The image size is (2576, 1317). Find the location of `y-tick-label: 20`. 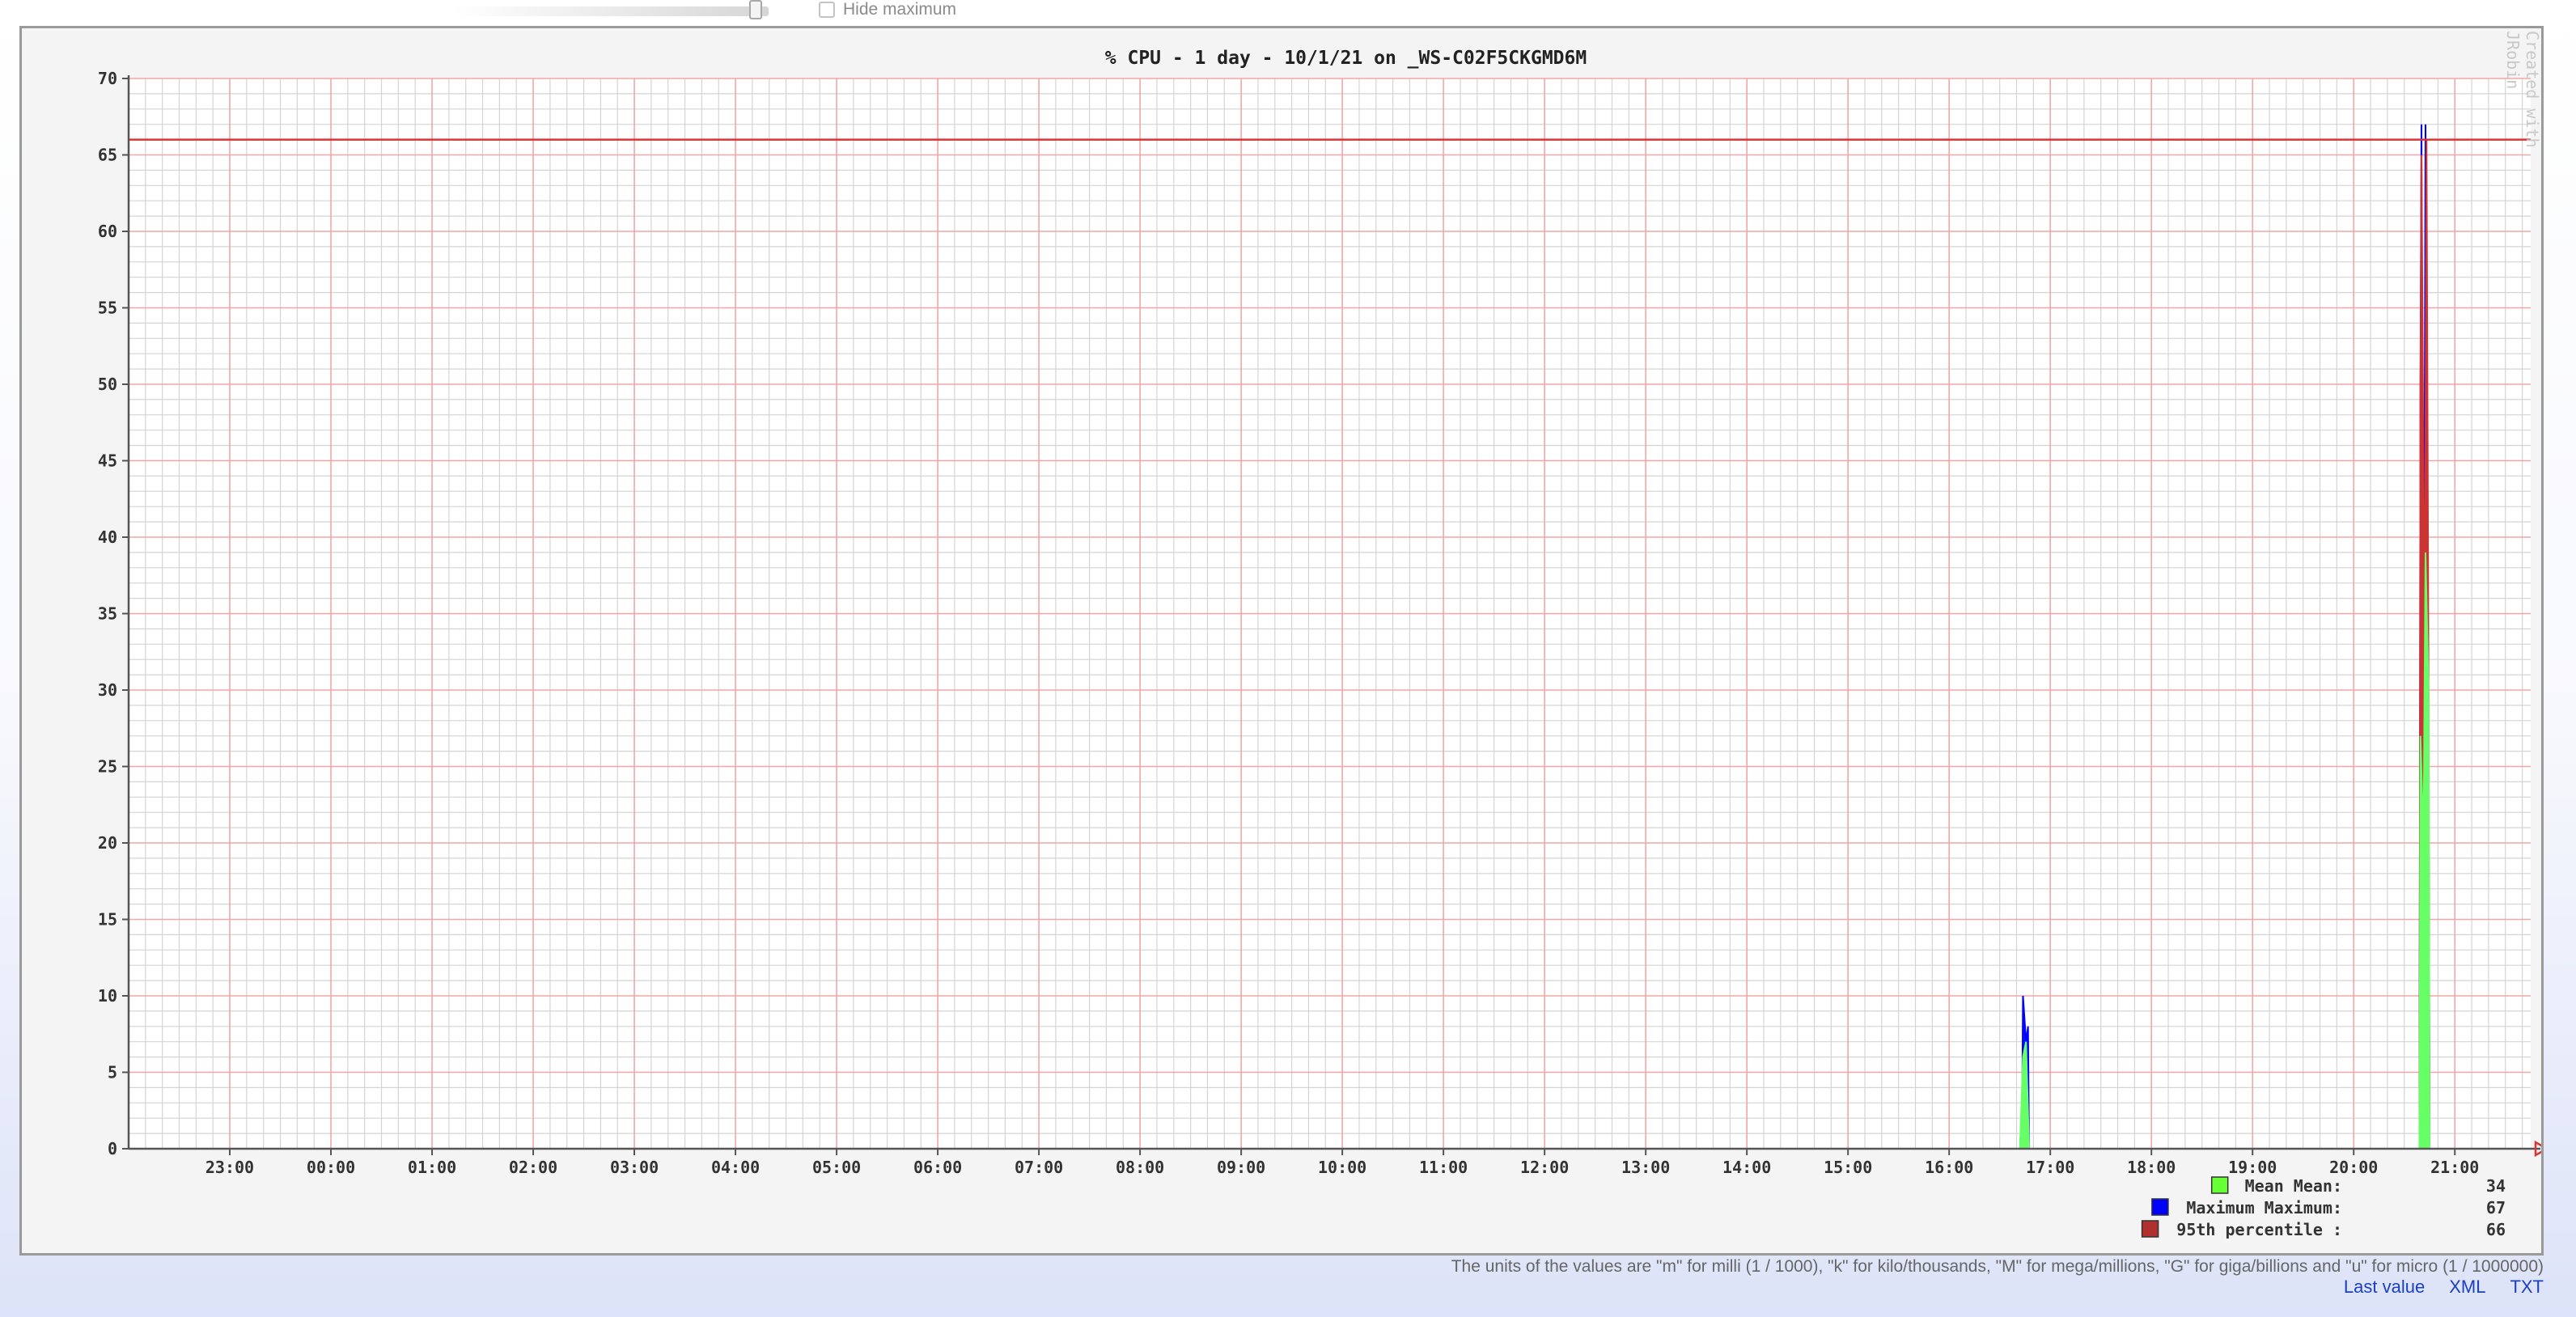

y-tick-label: 20 is located at coordinates (107, 843).